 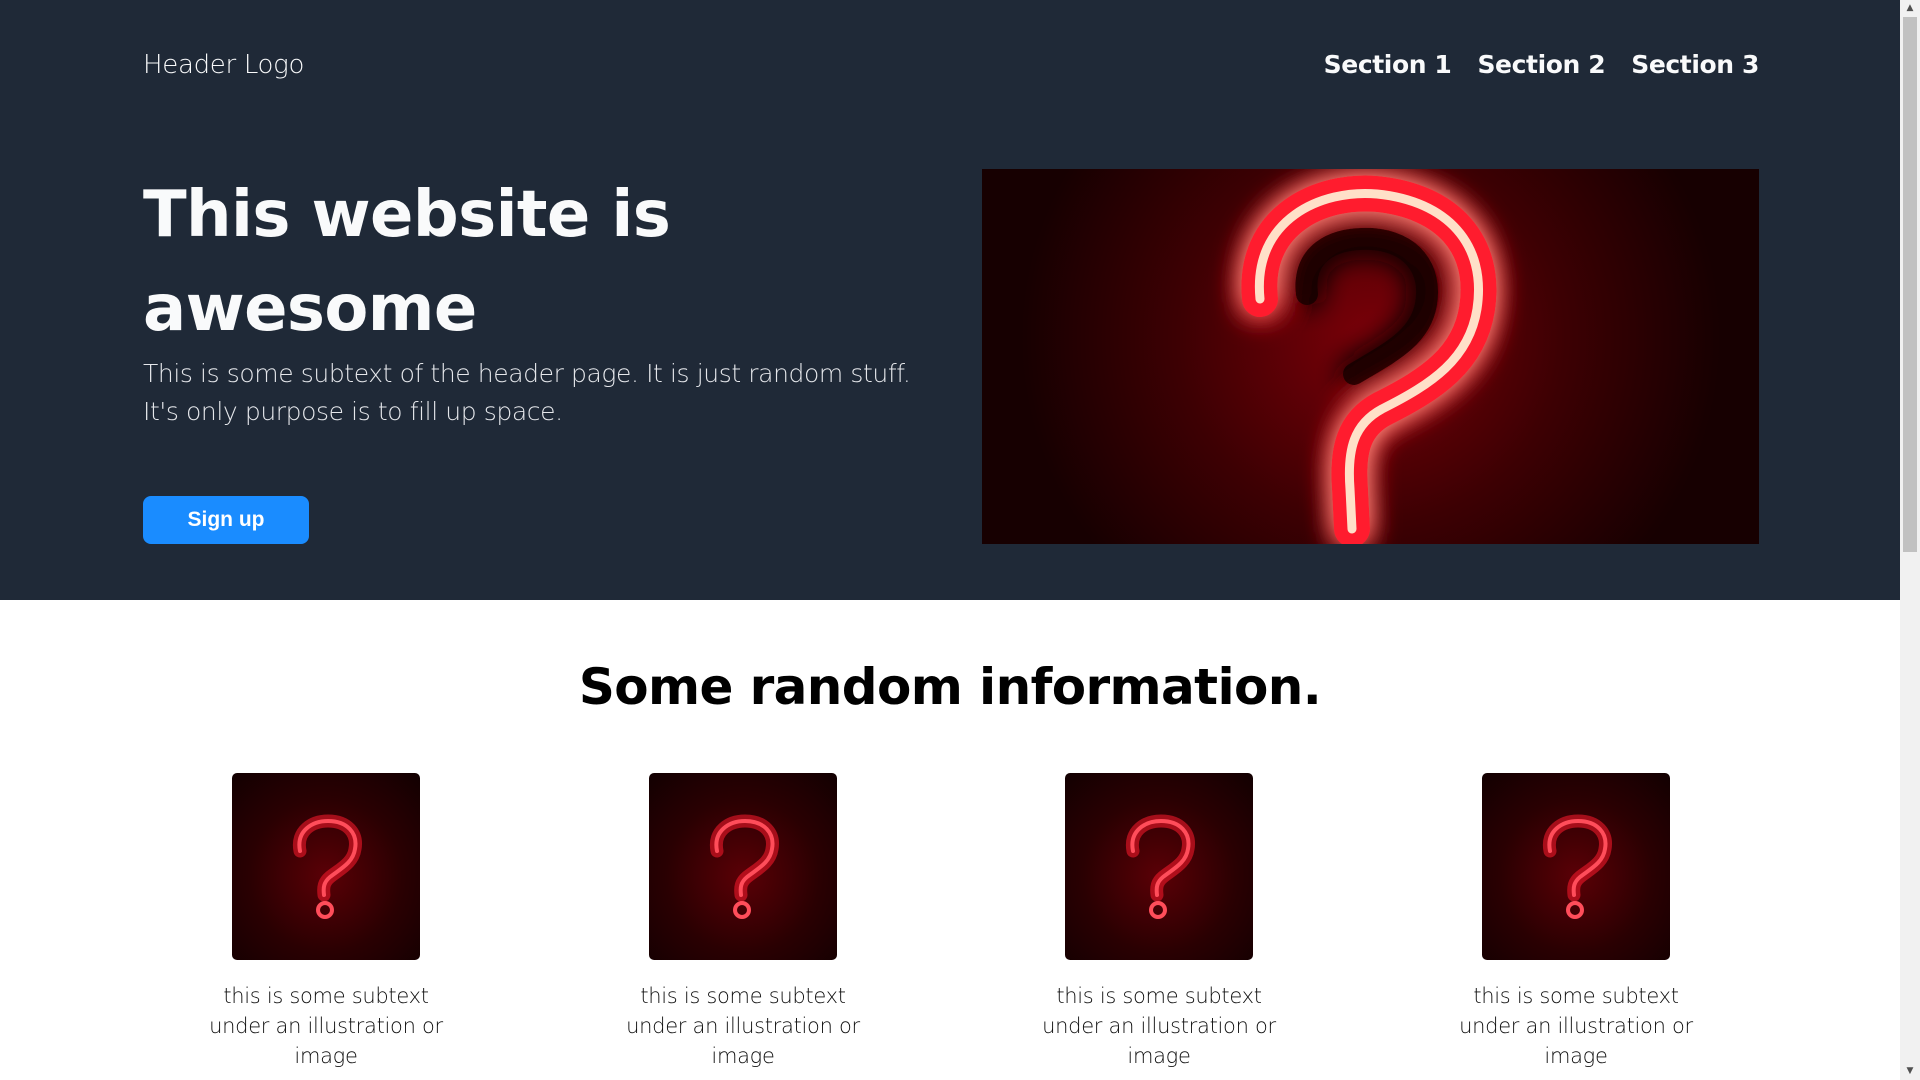 I want to click on info-title: Some random information., so click(x=950, y=687).